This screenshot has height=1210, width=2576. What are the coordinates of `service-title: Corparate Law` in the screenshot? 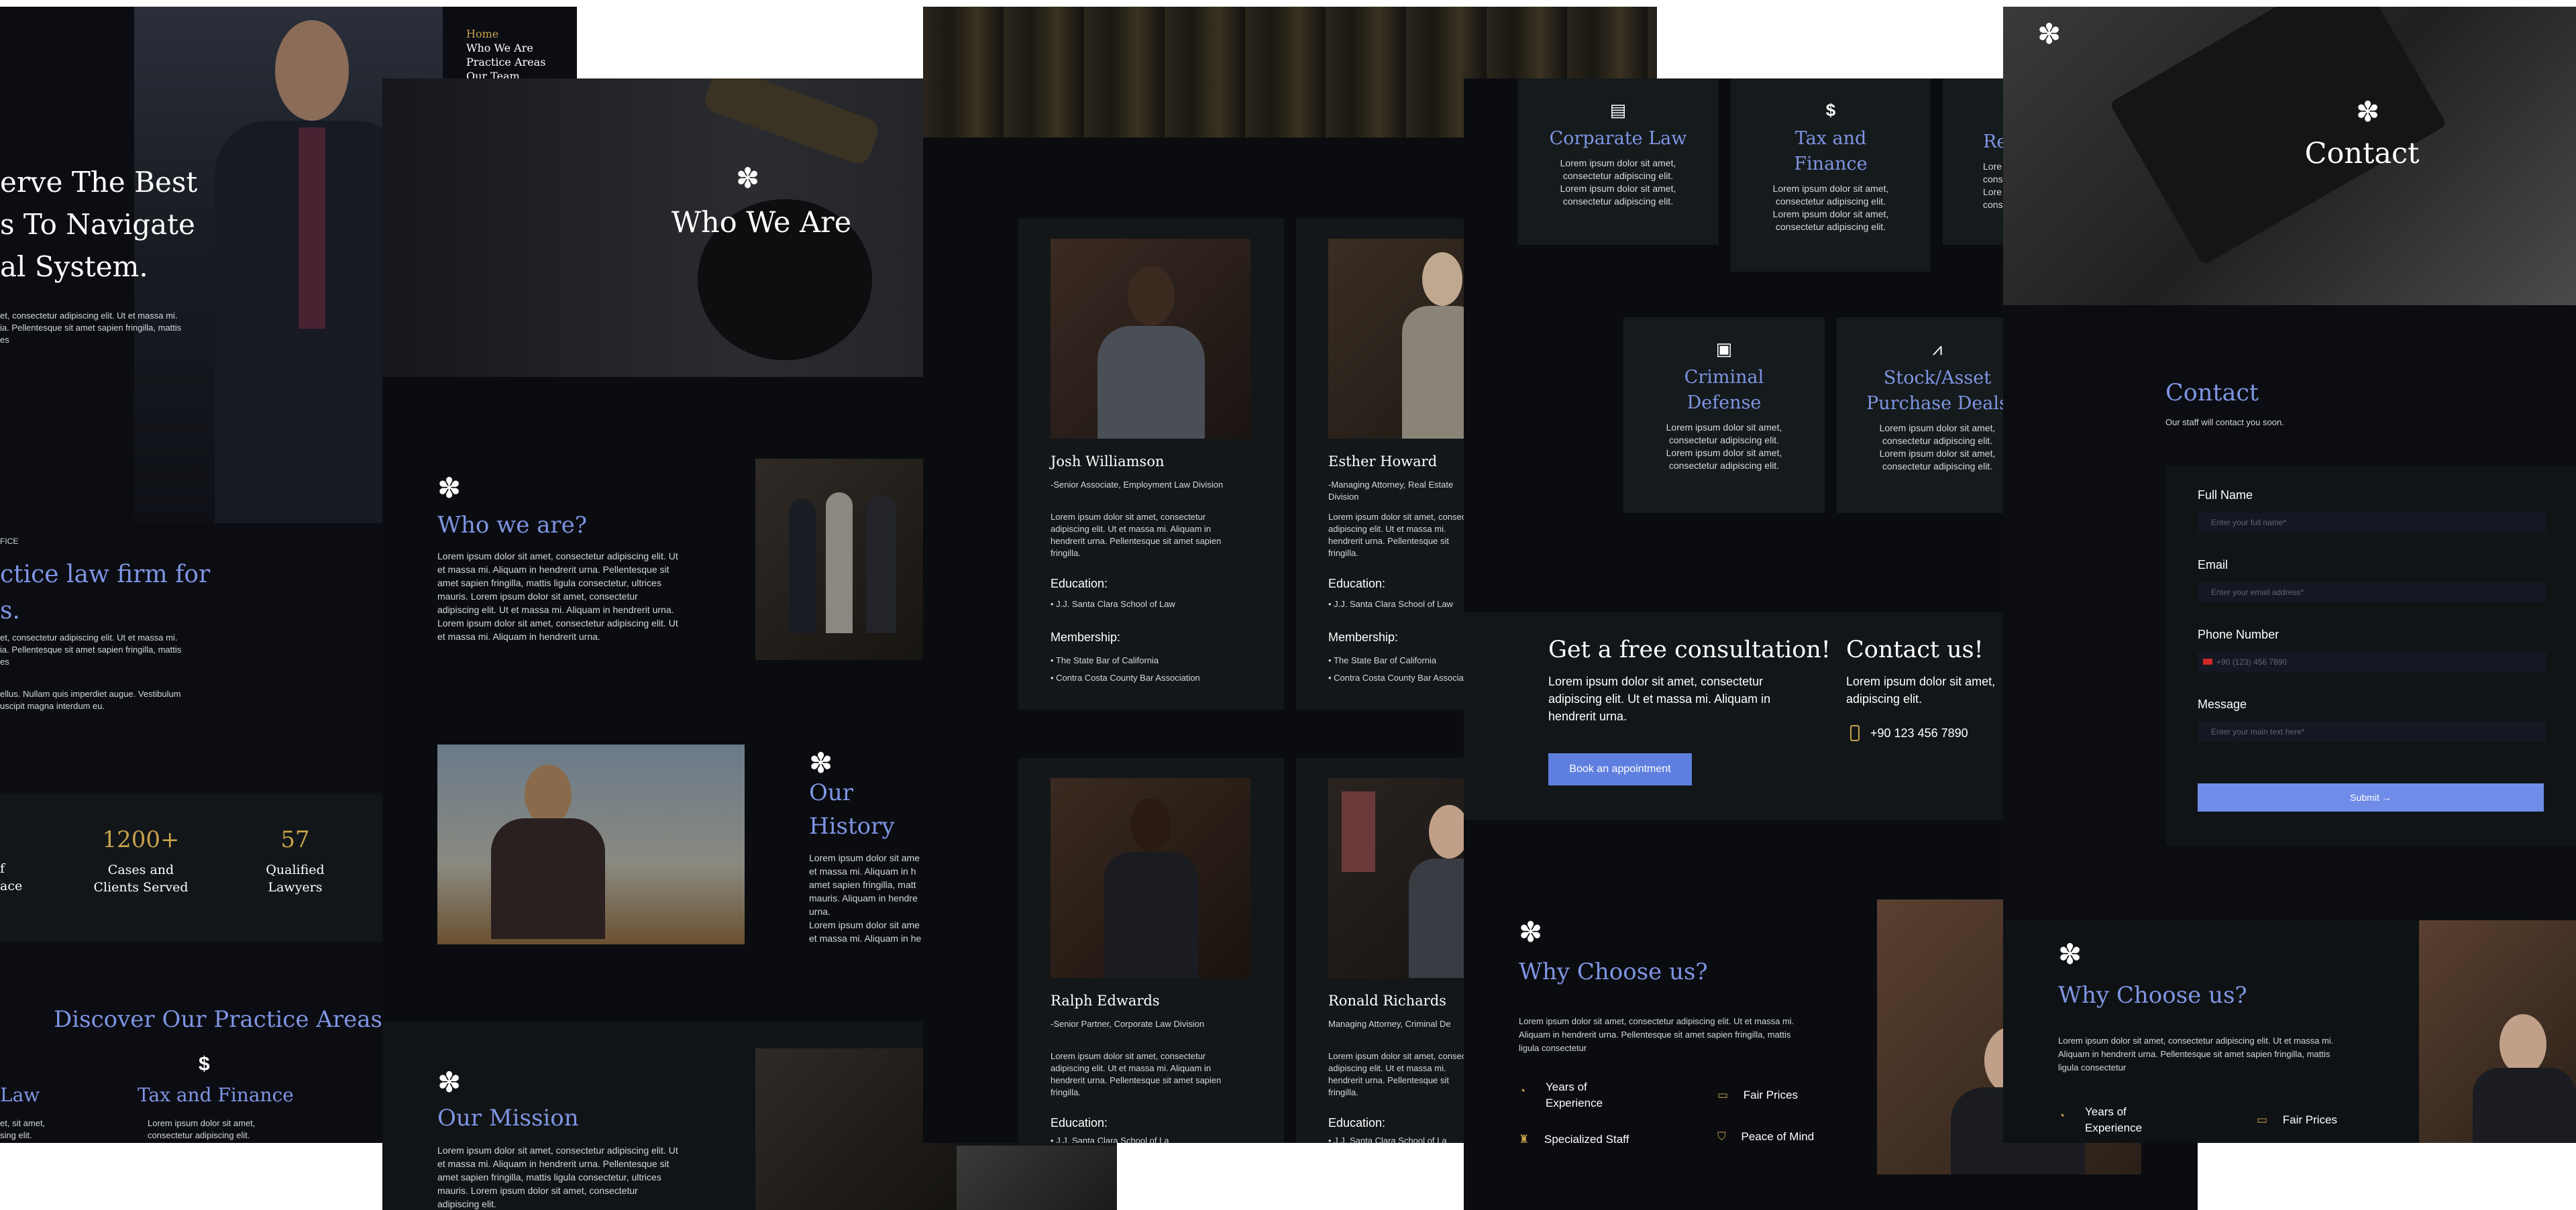 It's located at (1618, 138).